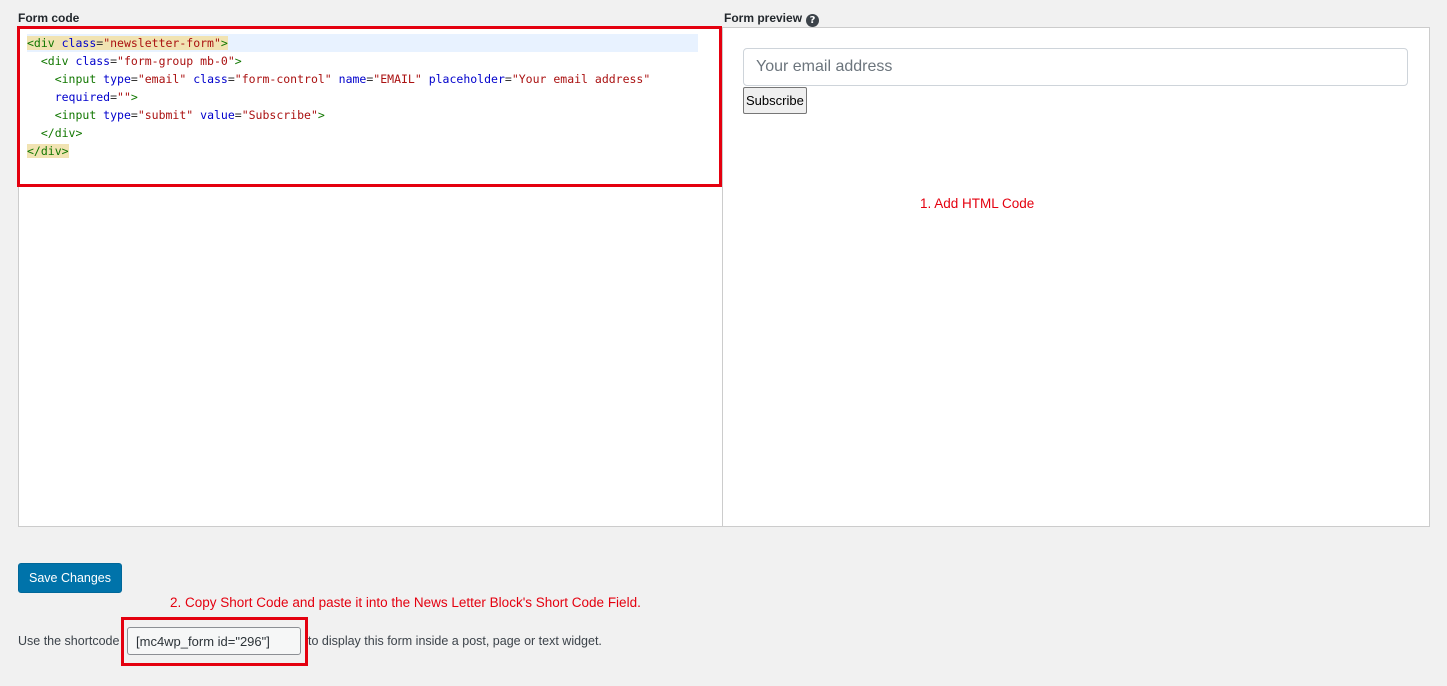 This screenshot has width=1447, height=686. I want to click on shortcode-intro-text: Use the shortcode, so click(69, 641).